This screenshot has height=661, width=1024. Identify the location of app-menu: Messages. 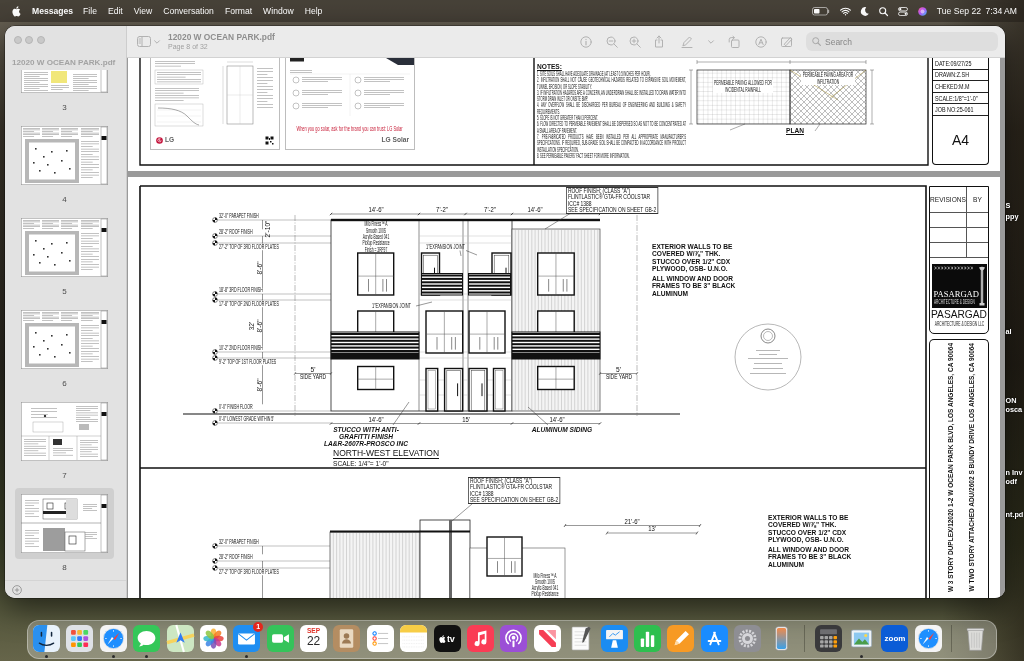
(53, 11).